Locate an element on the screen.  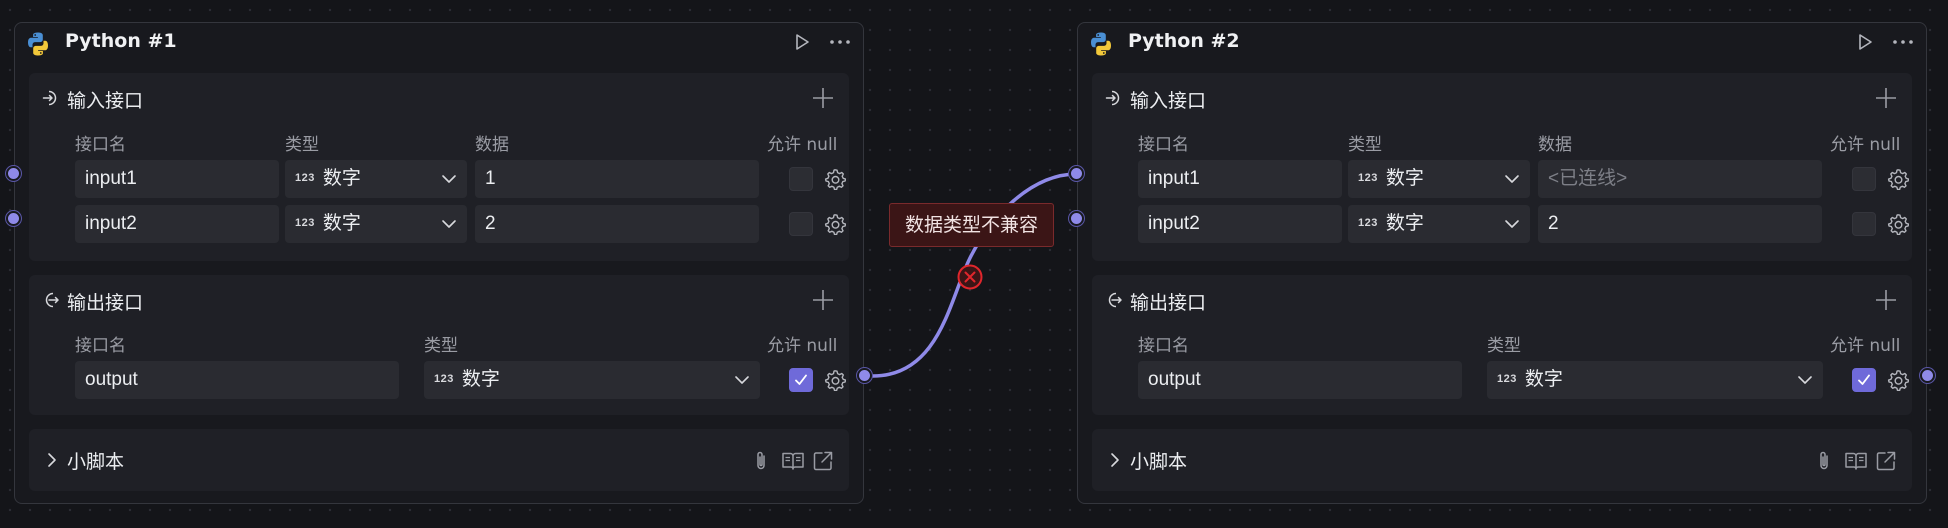
script-section-title: 小脚本 is located at coordinates (96, 462).